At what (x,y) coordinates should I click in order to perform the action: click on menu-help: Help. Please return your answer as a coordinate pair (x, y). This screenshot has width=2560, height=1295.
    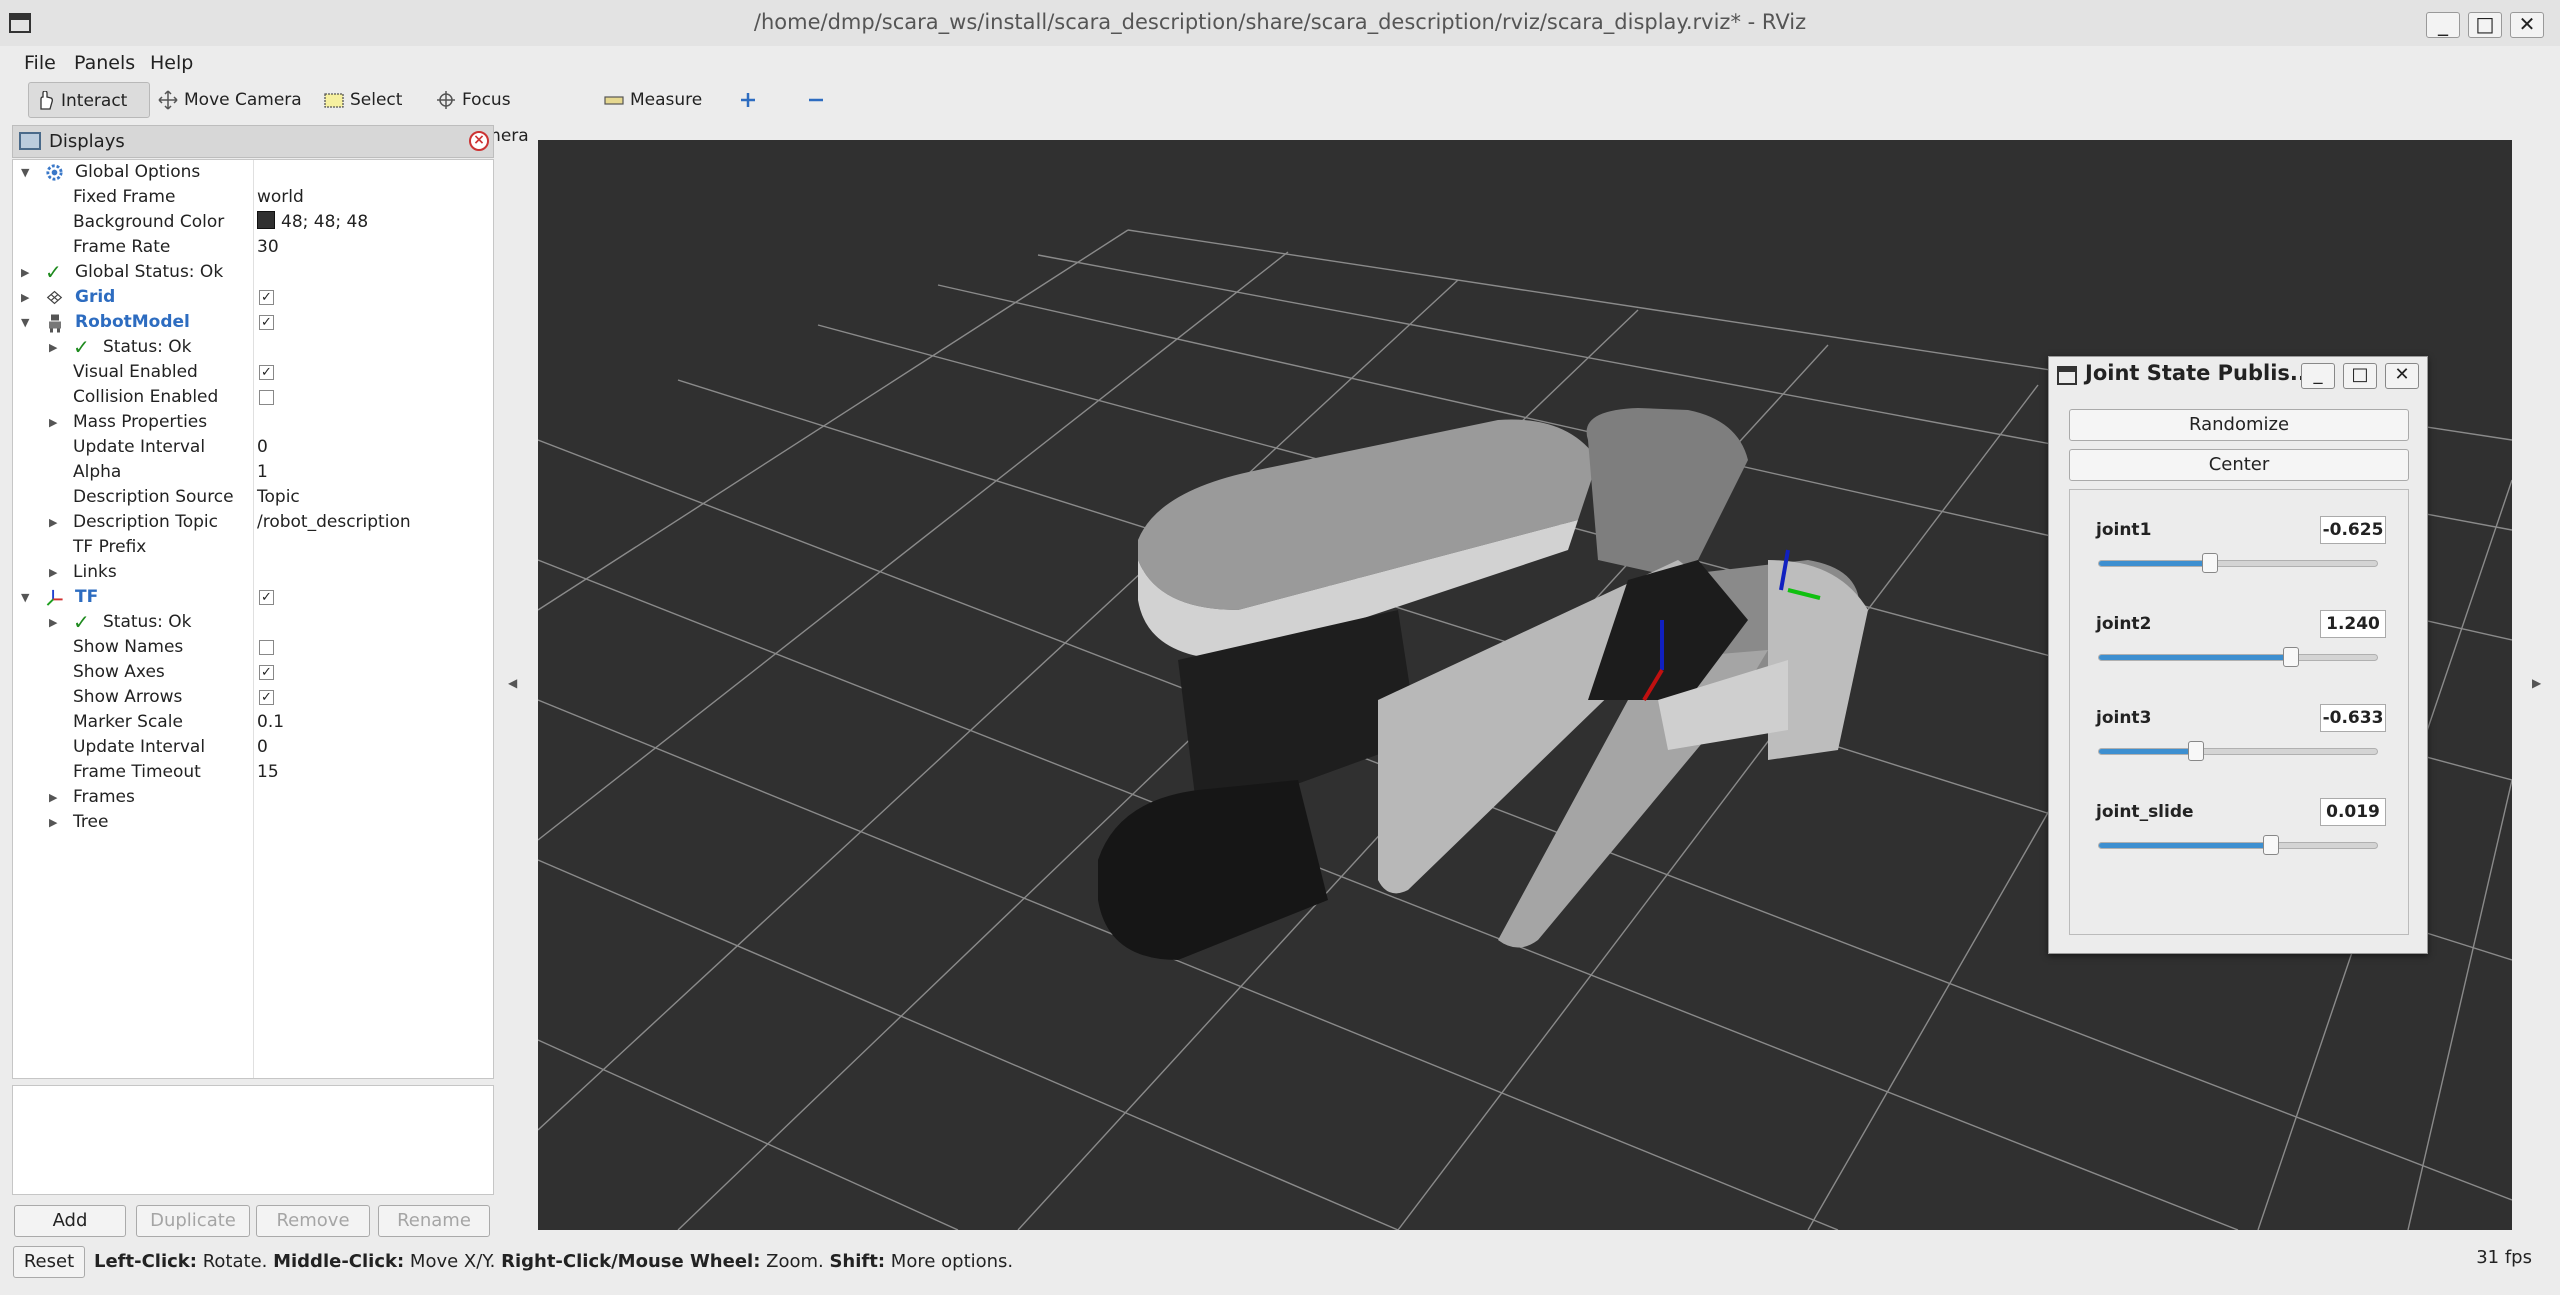
    Looking at the image, I should click on (171, 63).